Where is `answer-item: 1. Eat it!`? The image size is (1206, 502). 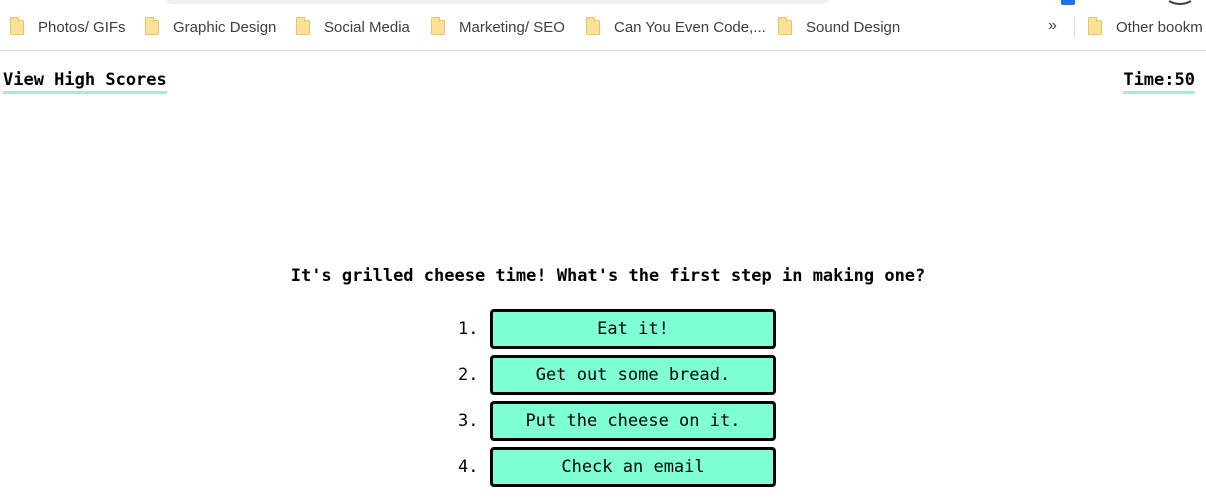
answer-item: 1. Eat it! is located at coordinates (614, 329).